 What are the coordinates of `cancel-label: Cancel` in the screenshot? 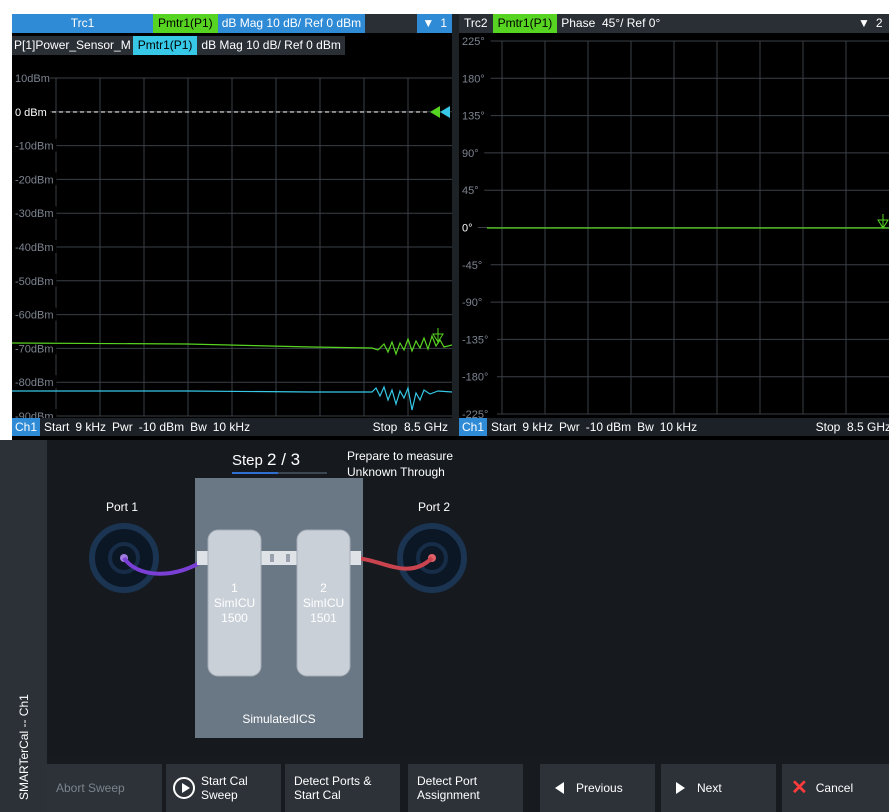 It's located at (834, 788).